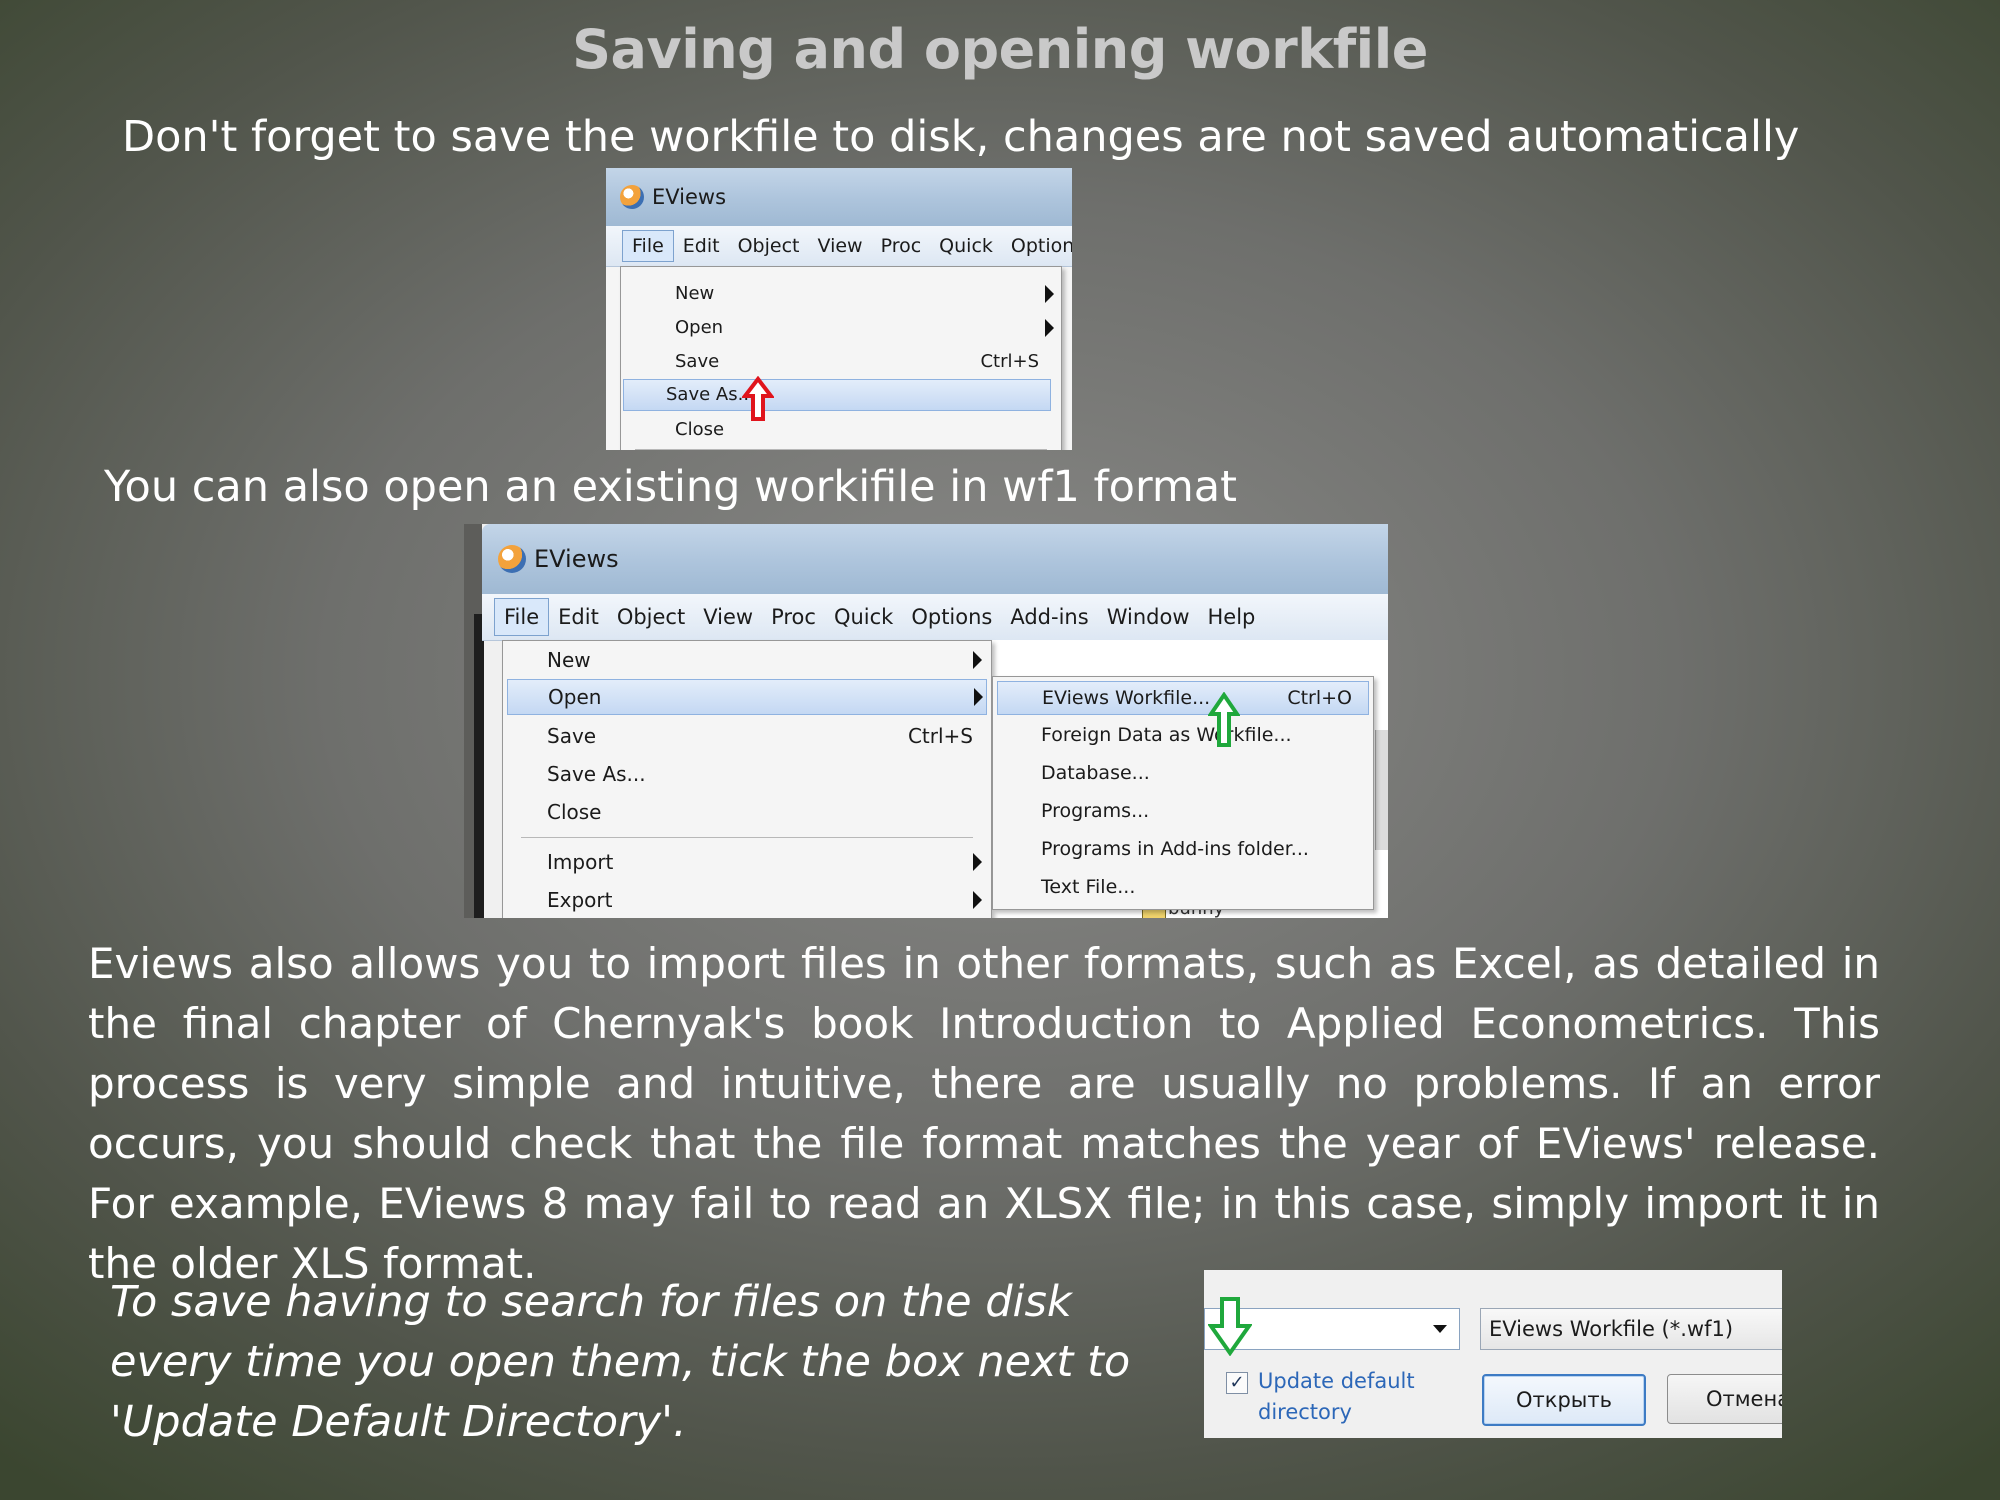  I want to click on file-menu: New Open Save Ctrl+S Save As... Close, so click(841, 358).